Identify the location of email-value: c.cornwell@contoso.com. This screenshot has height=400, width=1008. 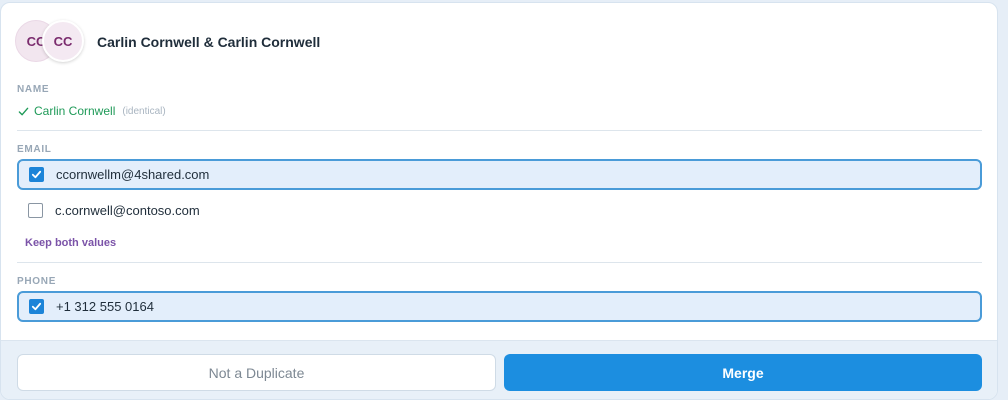
(127, 210).